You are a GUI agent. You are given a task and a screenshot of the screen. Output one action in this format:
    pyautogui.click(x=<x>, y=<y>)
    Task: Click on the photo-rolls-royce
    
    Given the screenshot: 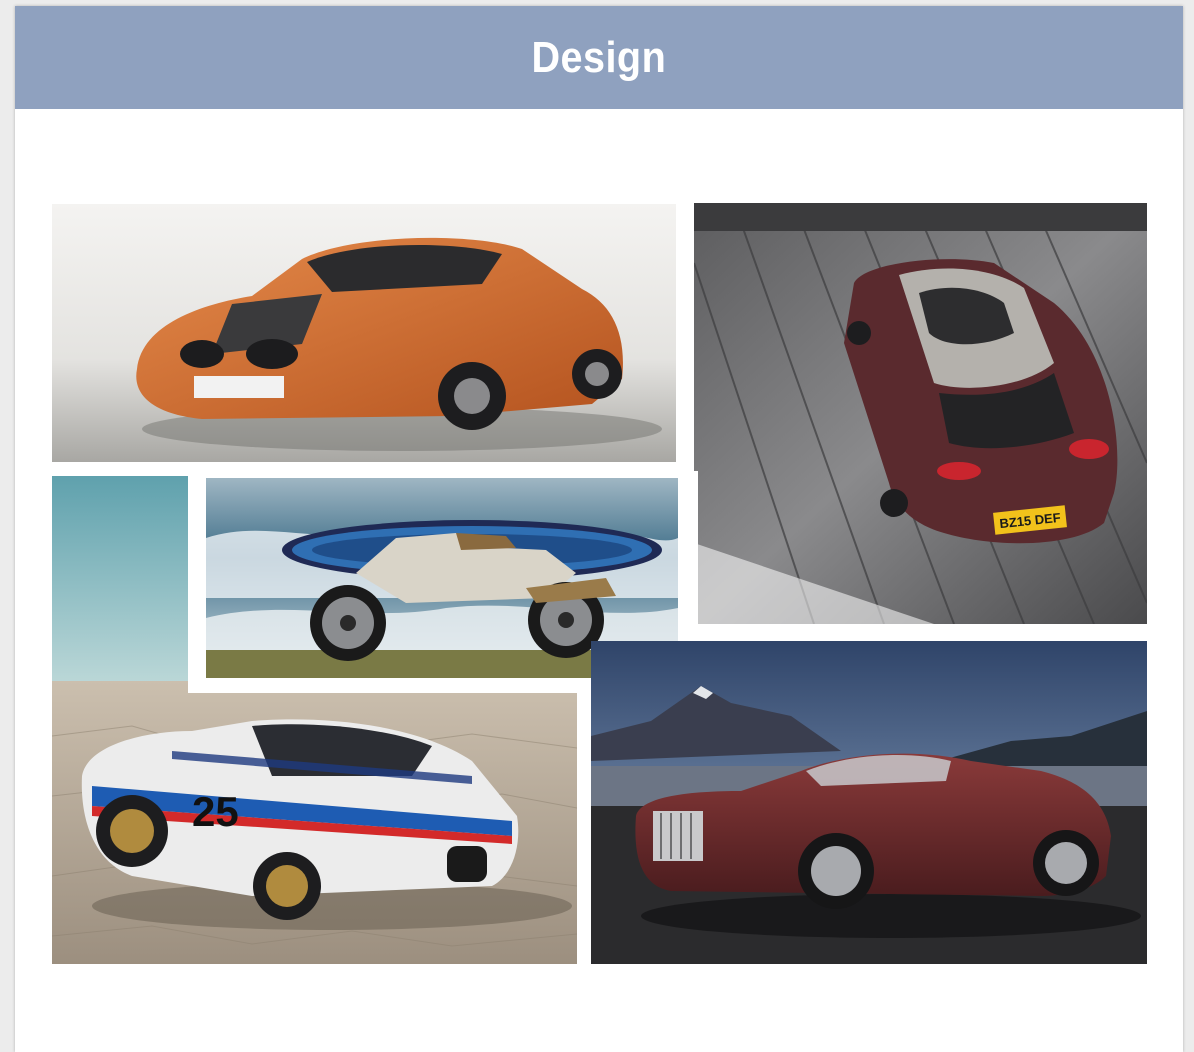 What is the action you would take?
    pyautogui.click(x=869, y=802)
    